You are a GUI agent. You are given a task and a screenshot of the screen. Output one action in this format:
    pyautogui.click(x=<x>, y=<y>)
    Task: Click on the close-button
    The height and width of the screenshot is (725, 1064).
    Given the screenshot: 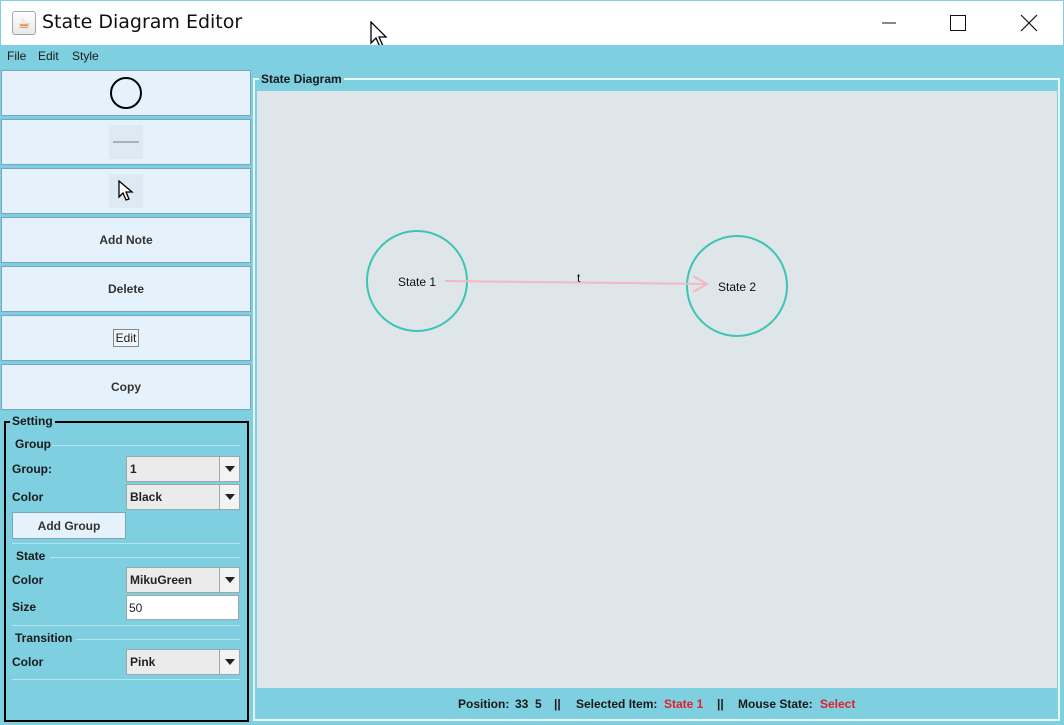 What is the action you would take?
    pyautogui.click(x=1029, y=23)
    